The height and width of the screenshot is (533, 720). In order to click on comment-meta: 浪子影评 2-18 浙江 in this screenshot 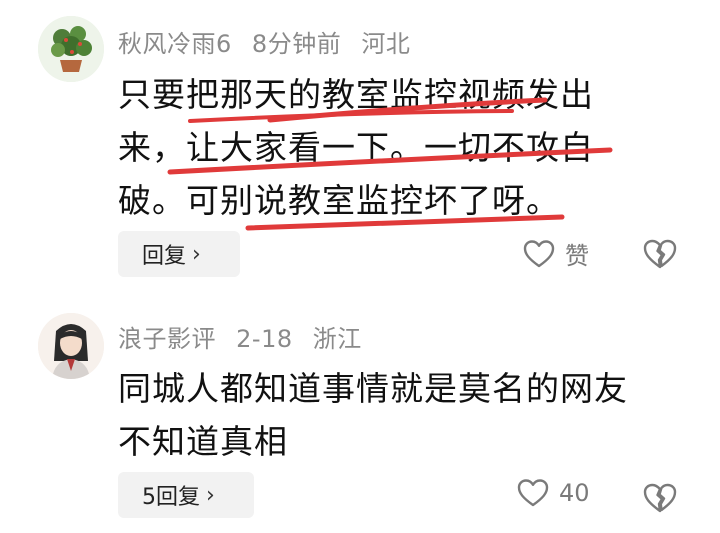, I will do `click(246, 336)`.